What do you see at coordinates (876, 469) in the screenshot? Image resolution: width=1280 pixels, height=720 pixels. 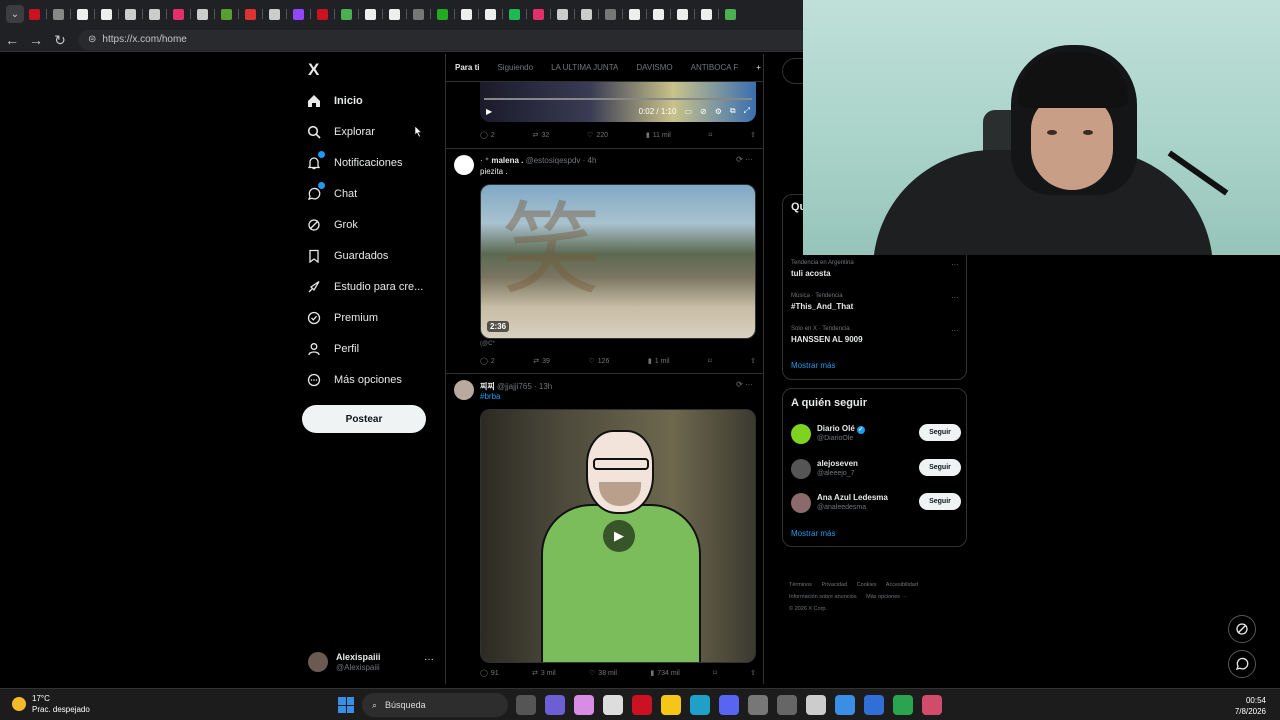 I see `follow-suggestion: alejoseven @aleeejo_7 Seguir` at bounding box center [876, 469].